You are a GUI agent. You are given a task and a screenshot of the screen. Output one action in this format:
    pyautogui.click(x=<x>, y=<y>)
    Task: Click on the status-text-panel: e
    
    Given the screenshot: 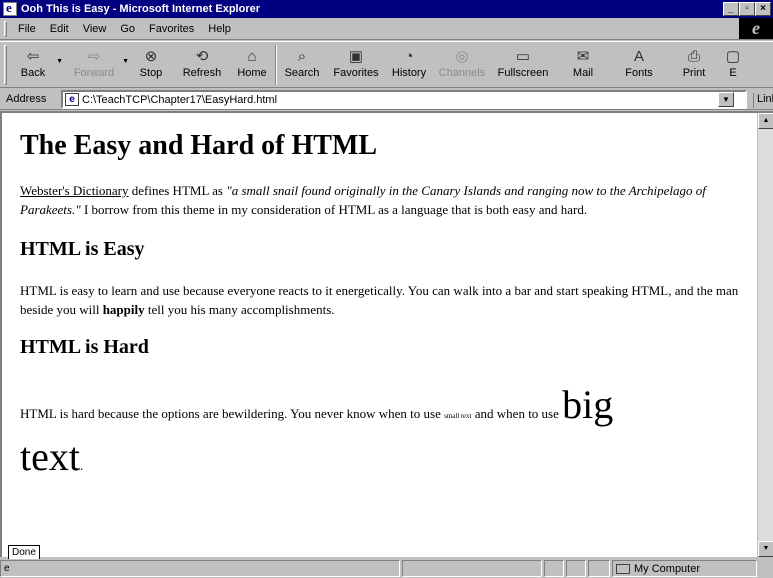 What is the action you would take?
    pyautogui.click(x=200, y=568)
    